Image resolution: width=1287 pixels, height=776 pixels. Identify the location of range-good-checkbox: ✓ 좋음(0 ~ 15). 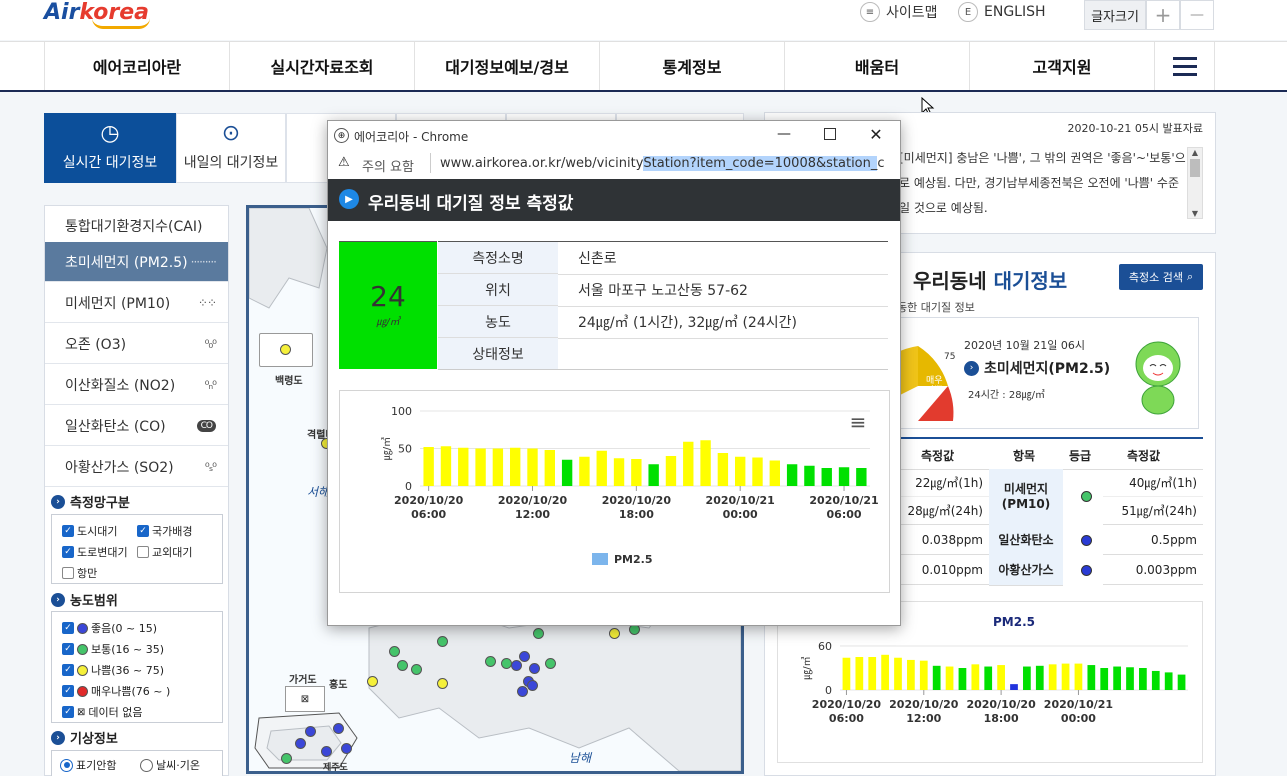
(109, 628).